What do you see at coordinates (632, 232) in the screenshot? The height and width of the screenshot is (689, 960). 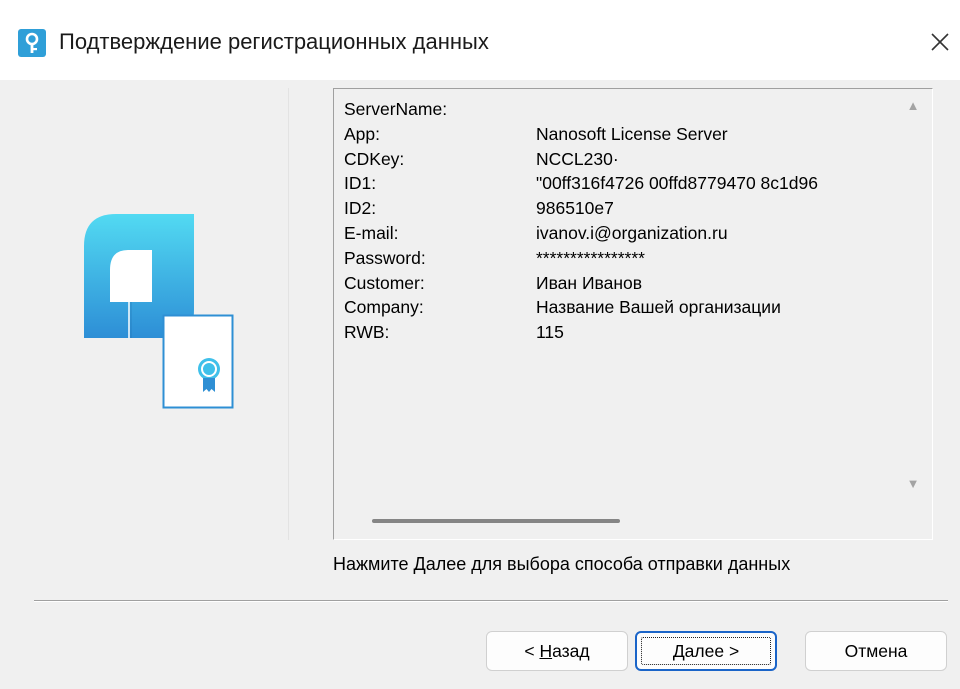 I see `field-value: ivanov.i@organization.ru` at bounding box center [632, 232].